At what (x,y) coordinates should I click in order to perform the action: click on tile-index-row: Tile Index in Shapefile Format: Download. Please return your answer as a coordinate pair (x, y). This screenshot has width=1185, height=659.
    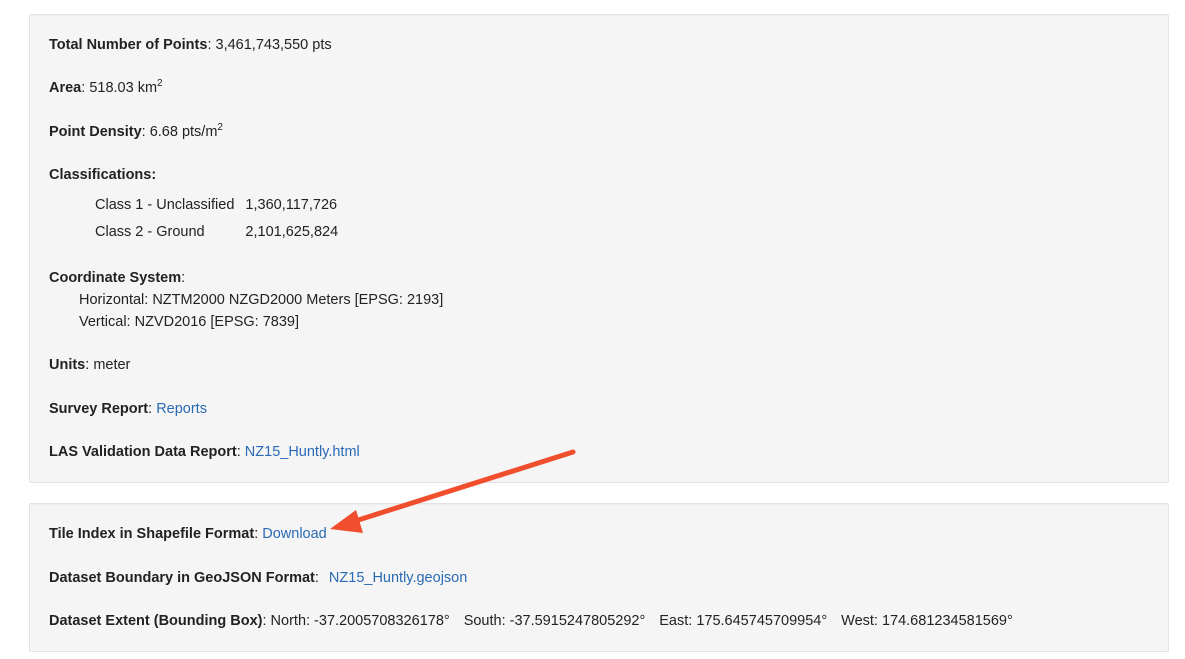
    Looking at the image, I should click on (188, 534).